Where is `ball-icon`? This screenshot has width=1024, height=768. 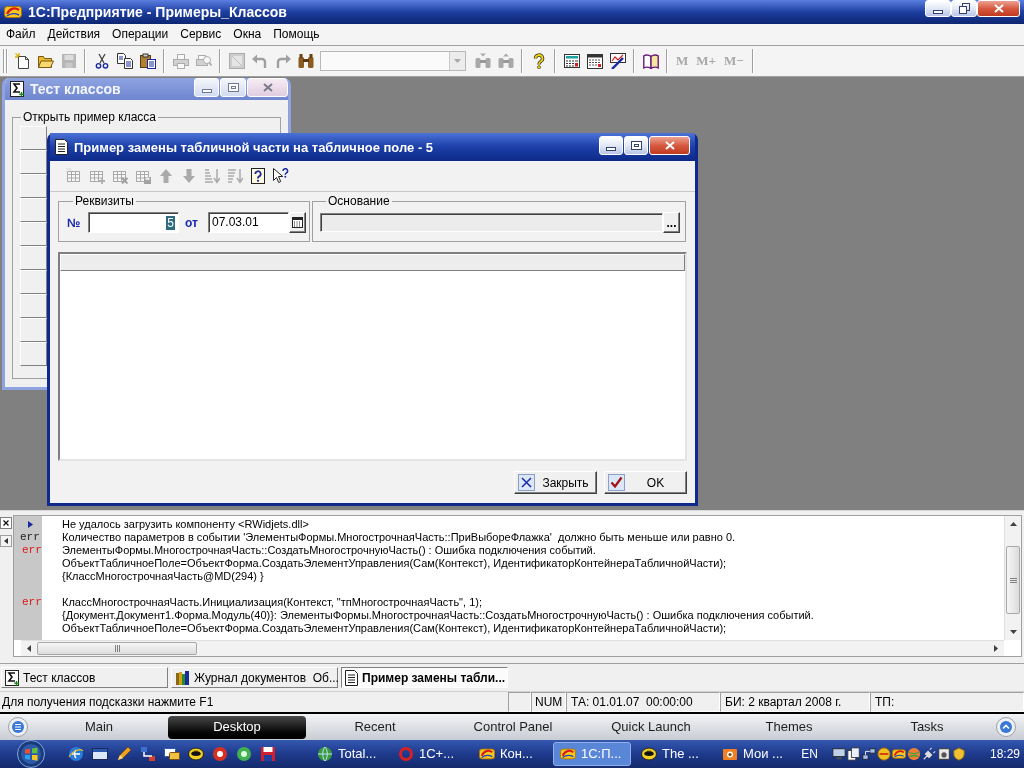 ball-icon is located at coordinates (913, 754).